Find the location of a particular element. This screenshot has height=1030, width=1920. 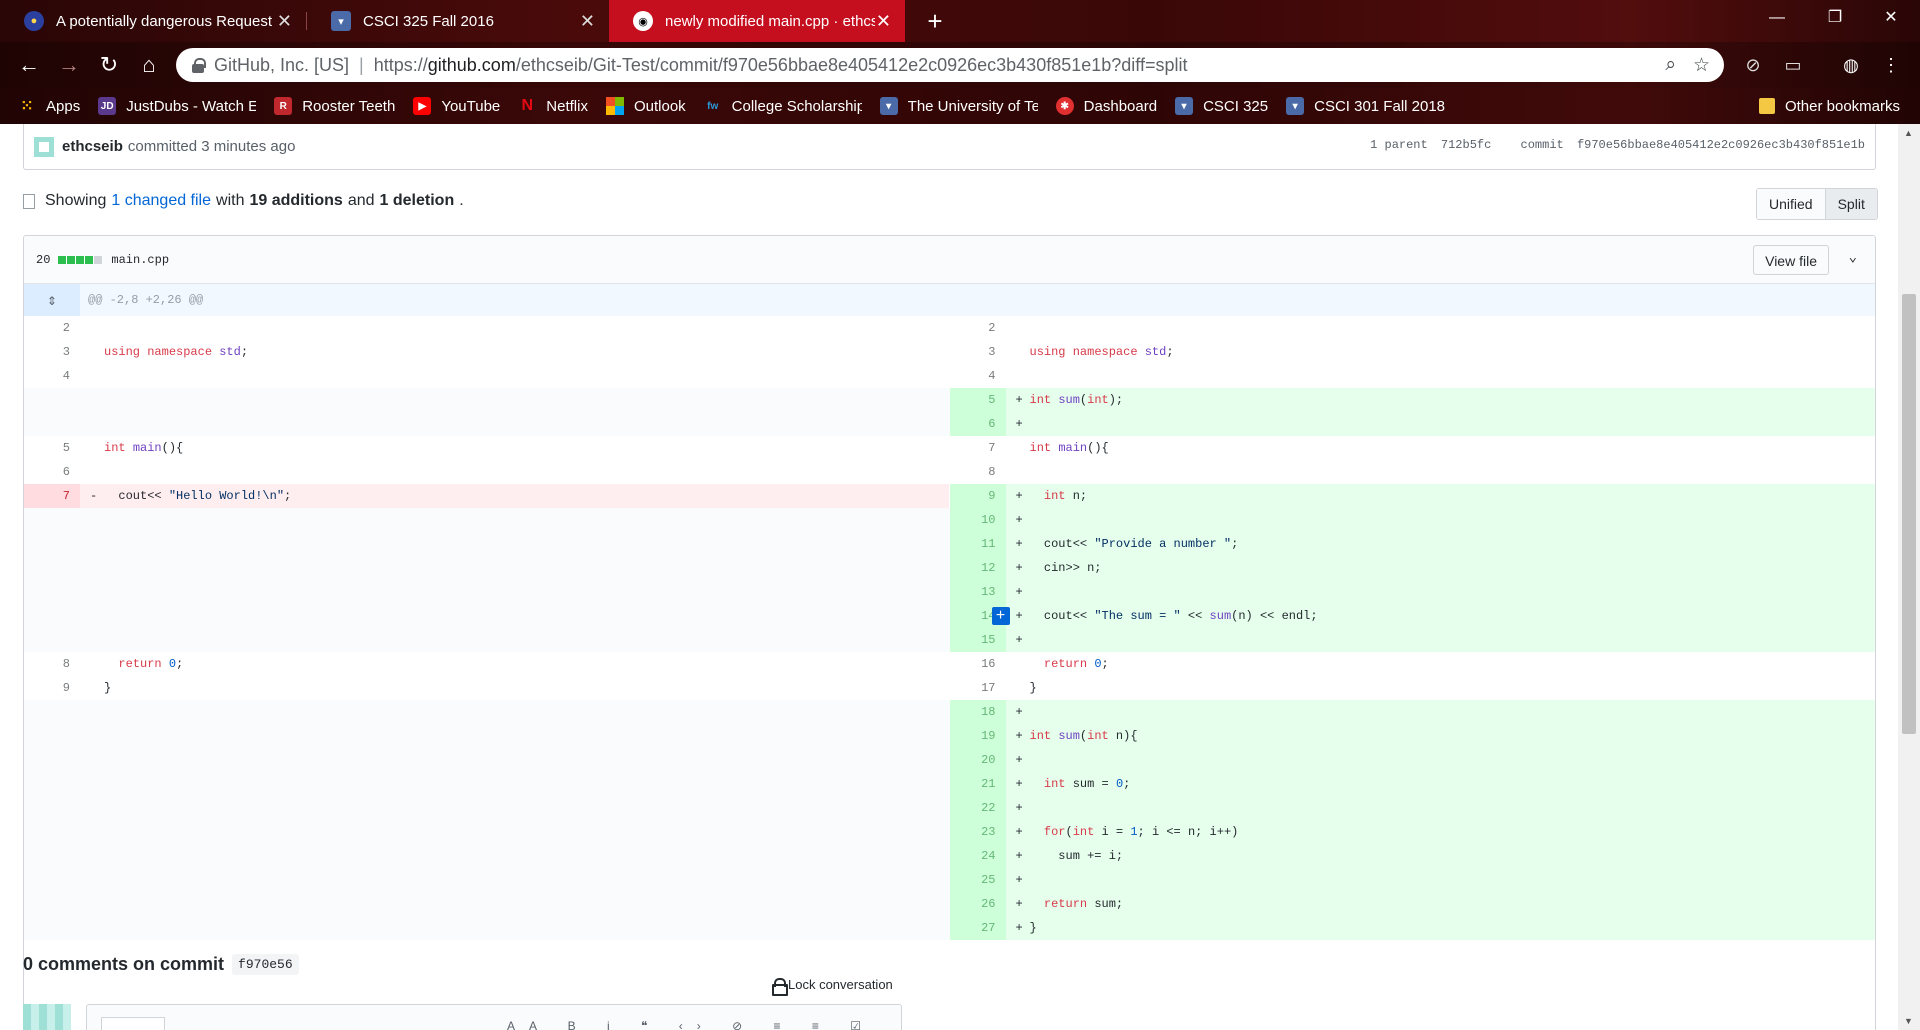

lock-icon is located at coordinates (199, 65).